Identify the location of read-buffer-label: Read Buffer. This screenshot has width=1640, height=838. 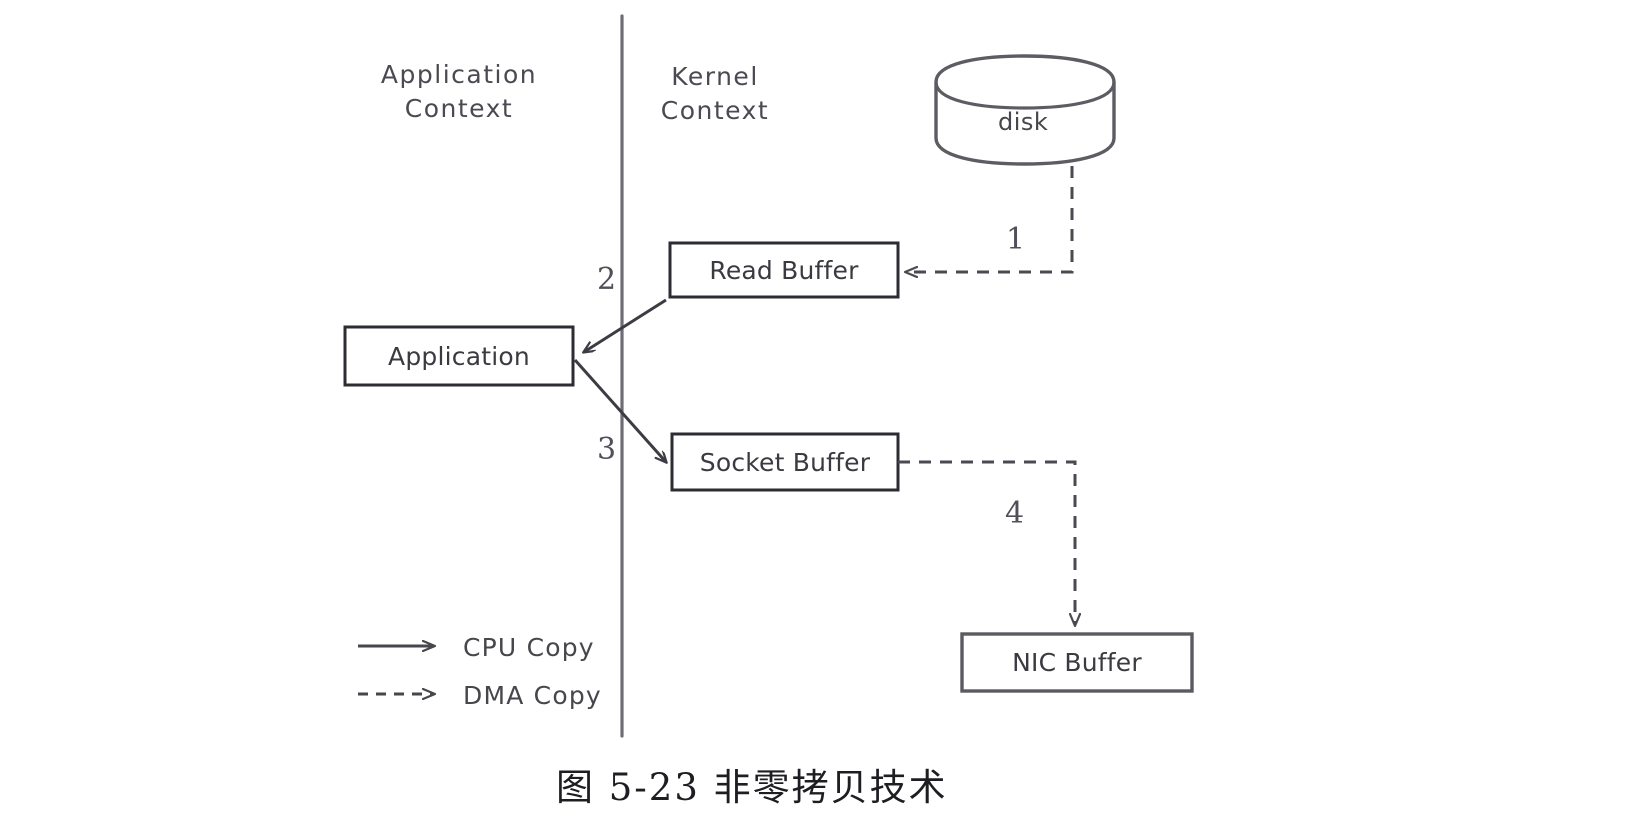
(784, 270).